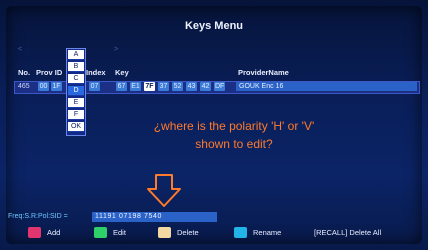 This screenshot has width=428, height=250. What do you see at coordinates (116, 49) in the screenshot?
I see `page-next-arrow: >` at bounding box center [116, 49].